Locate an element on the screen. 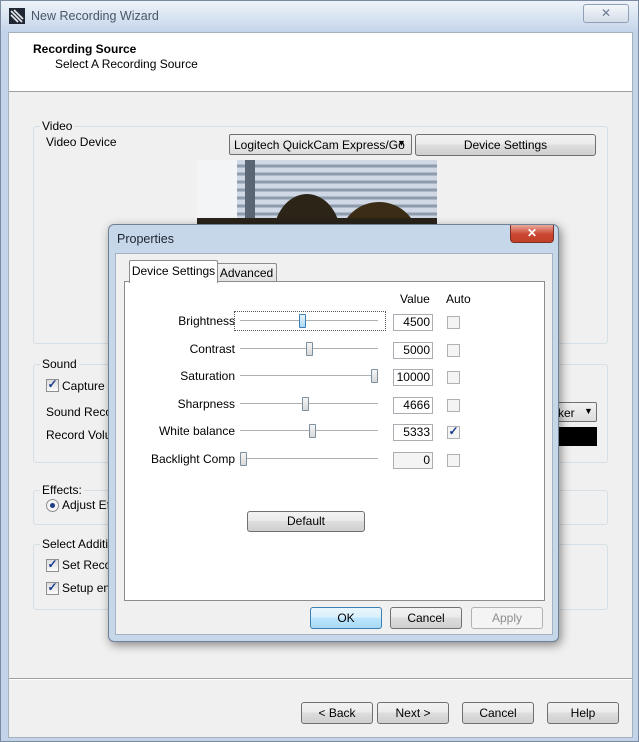 This screenshot has height=742, width=639. apply-button: Apply is located at coordinates (507, 618).